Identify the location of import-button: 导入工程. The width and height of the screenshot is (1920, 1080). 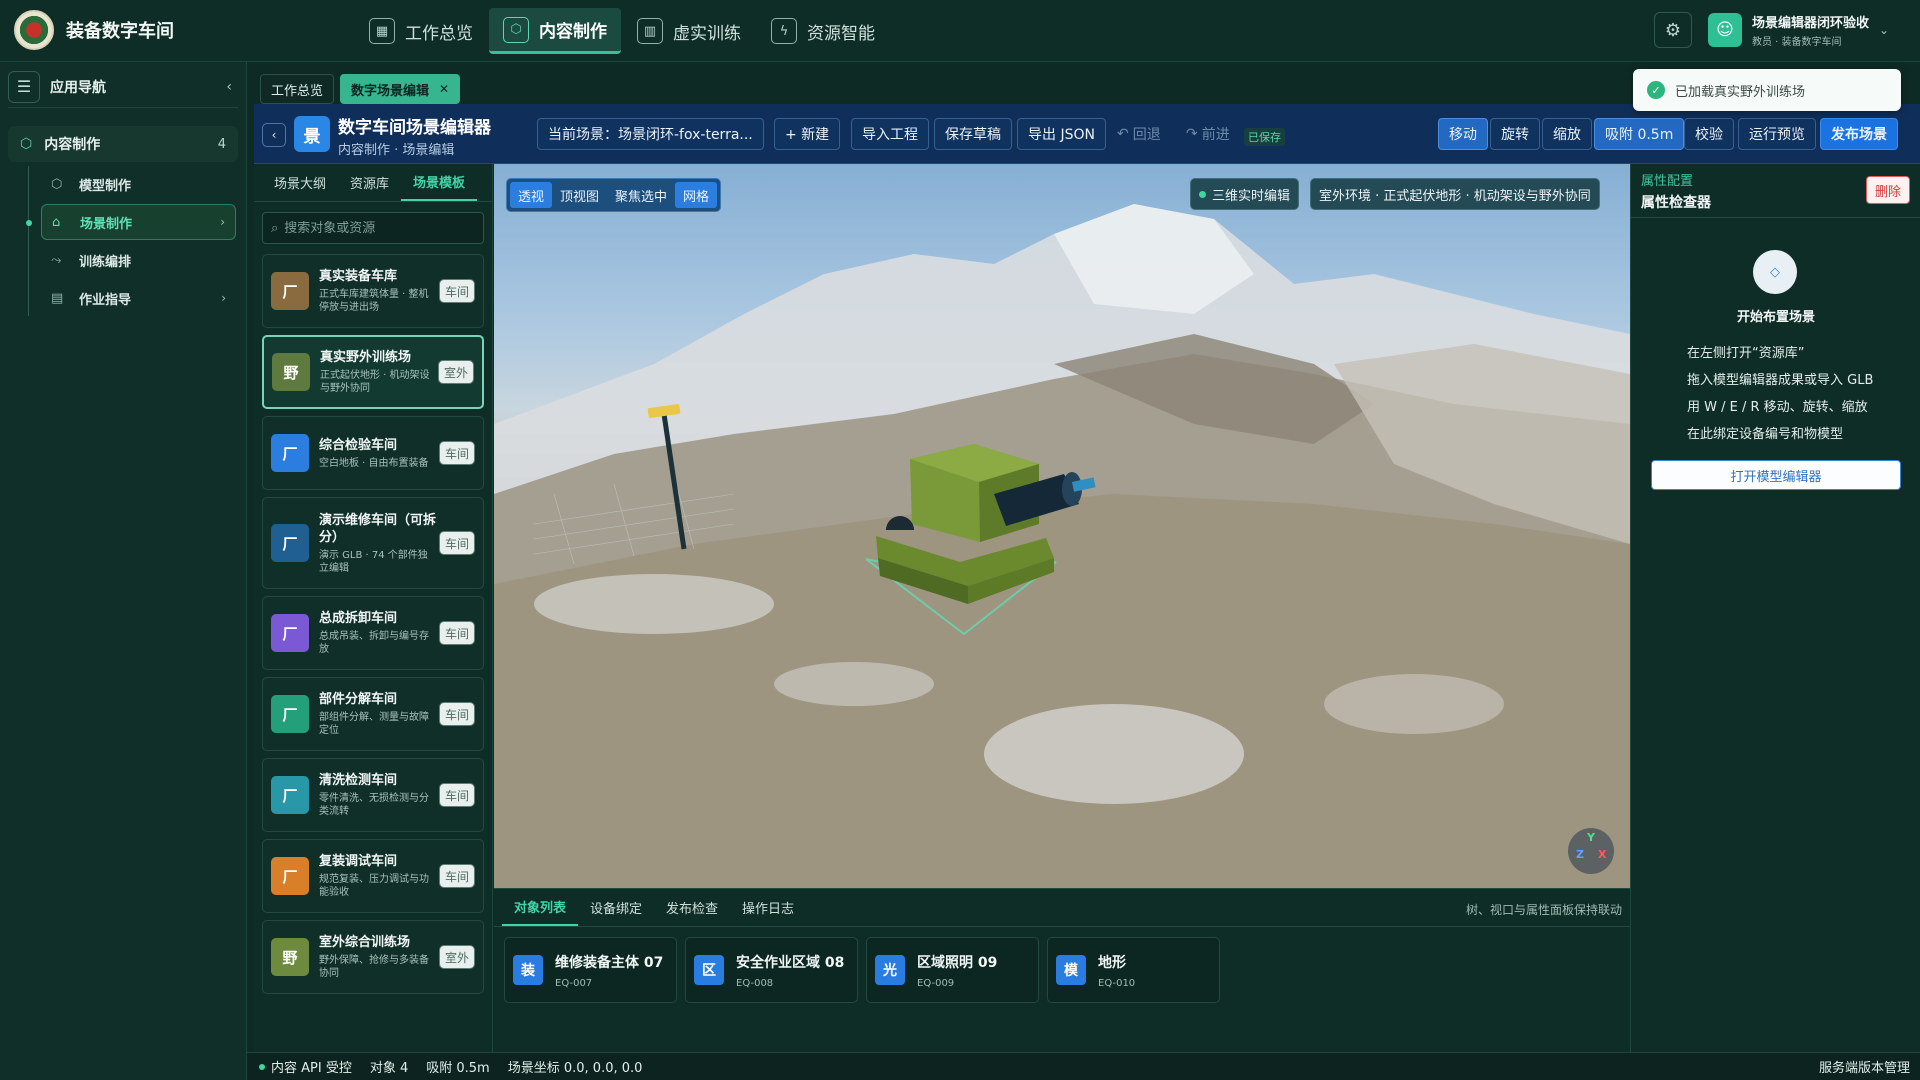
(890, 134).